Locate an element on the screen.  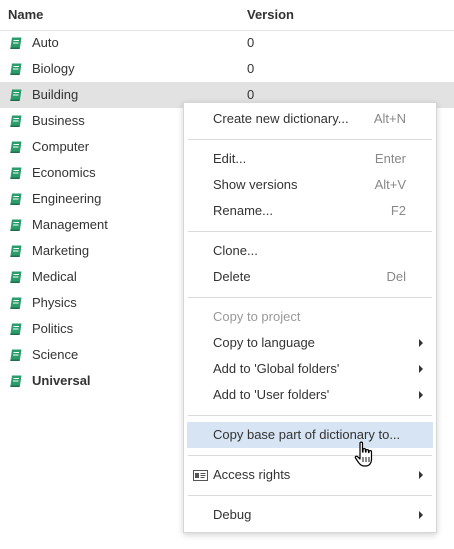
dictionary-name: Building is located at coordinates (55, 94).